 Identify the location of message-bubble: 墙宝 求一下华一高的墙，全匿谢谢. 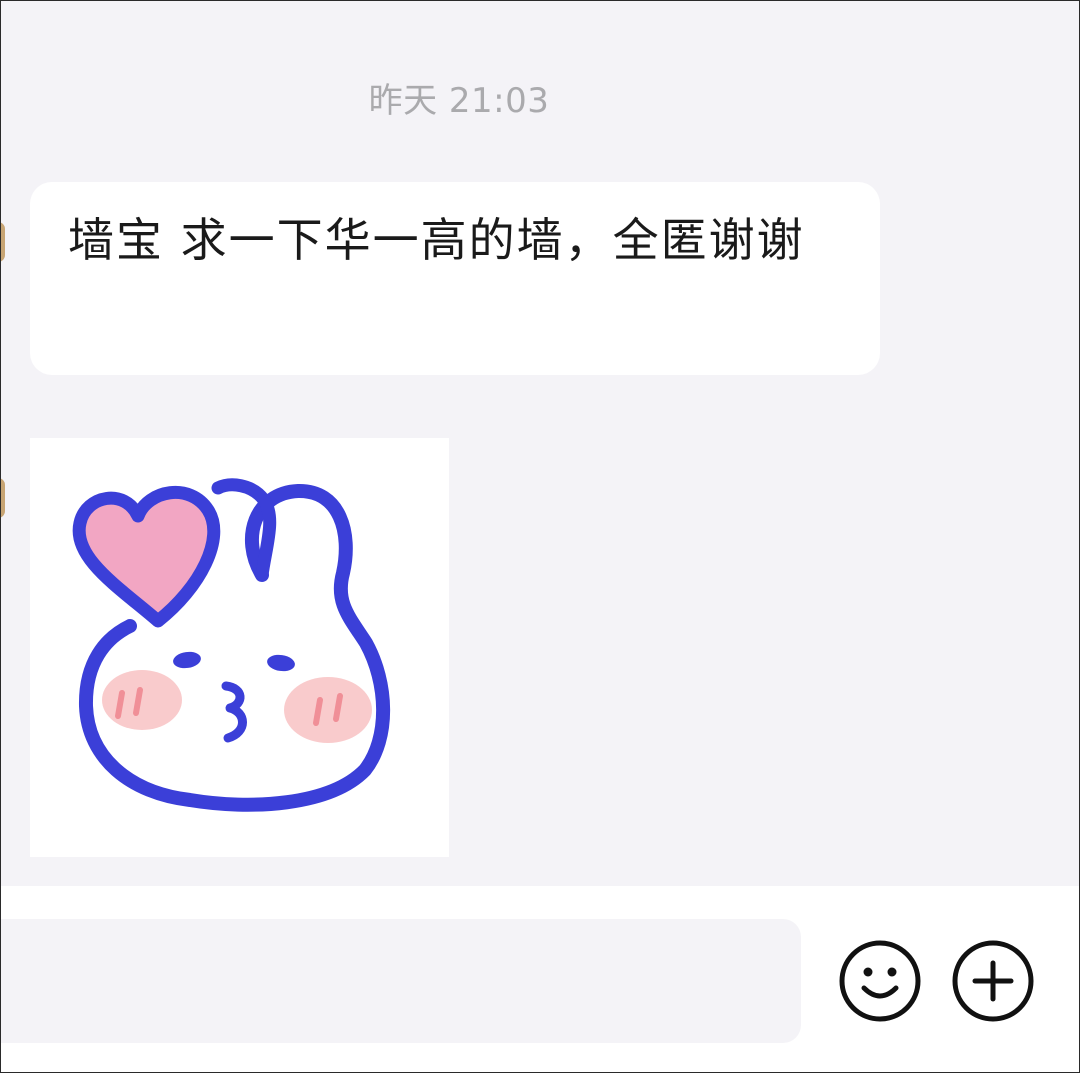
(455, 278).